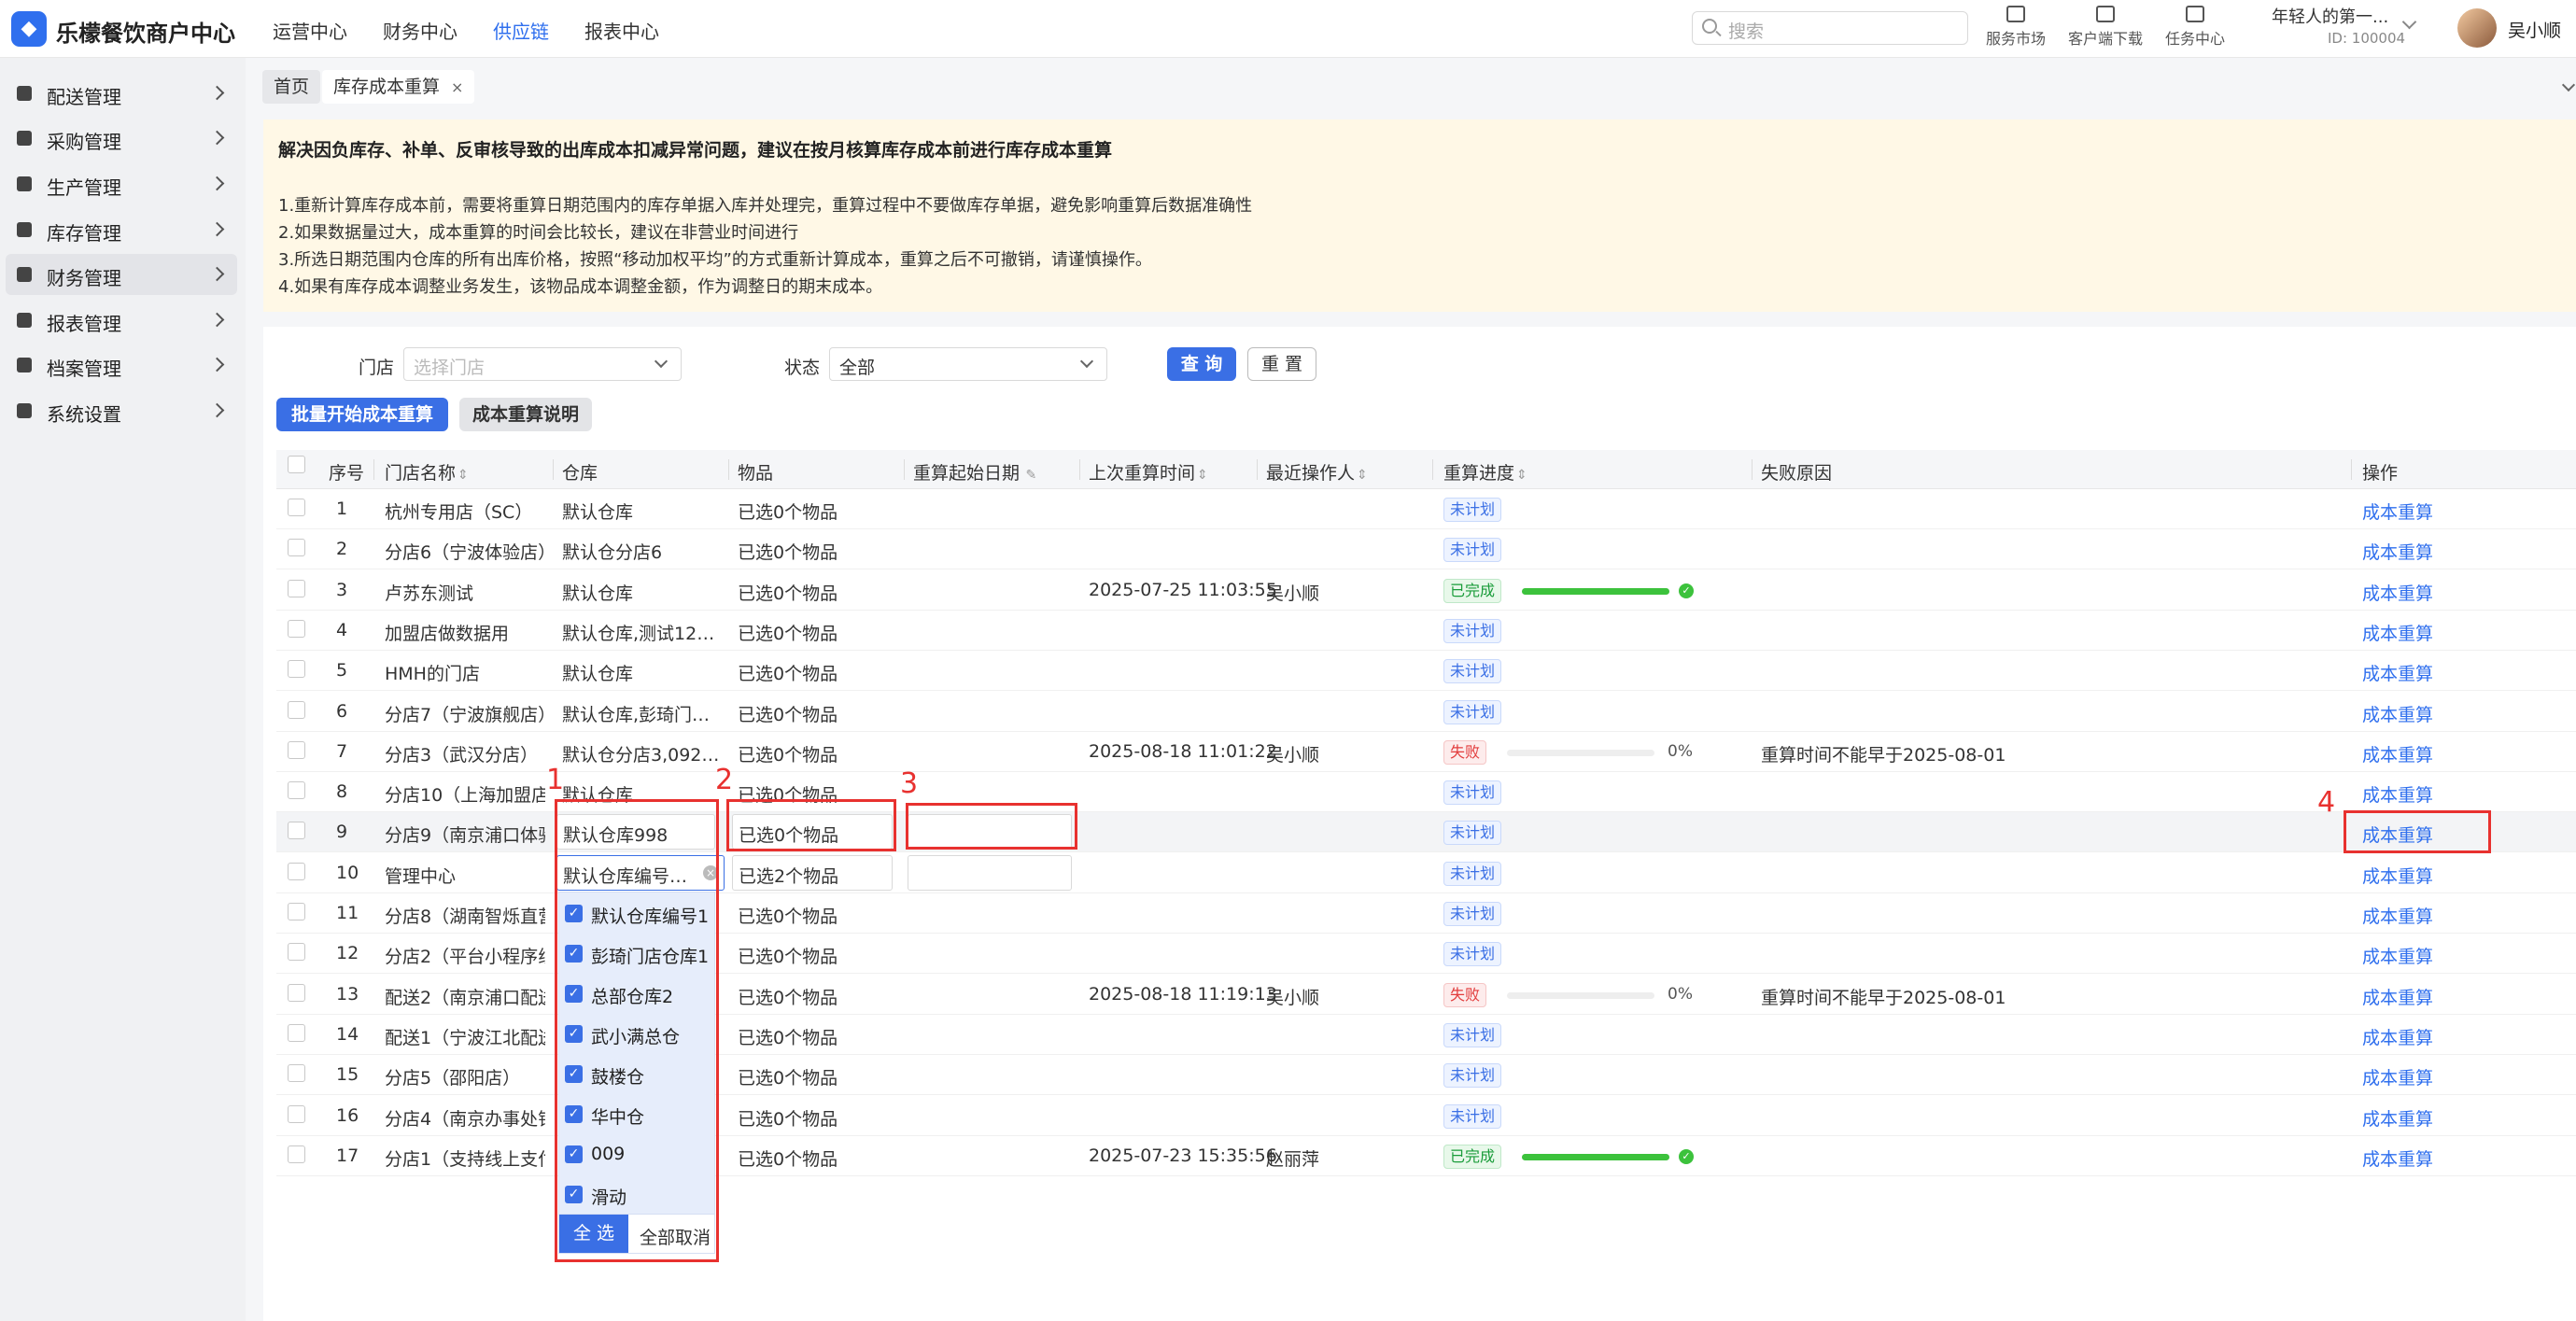  Describe the element at coordinates (1830, 28) in the screenshot. I see `search-input: 搜索` at that location.